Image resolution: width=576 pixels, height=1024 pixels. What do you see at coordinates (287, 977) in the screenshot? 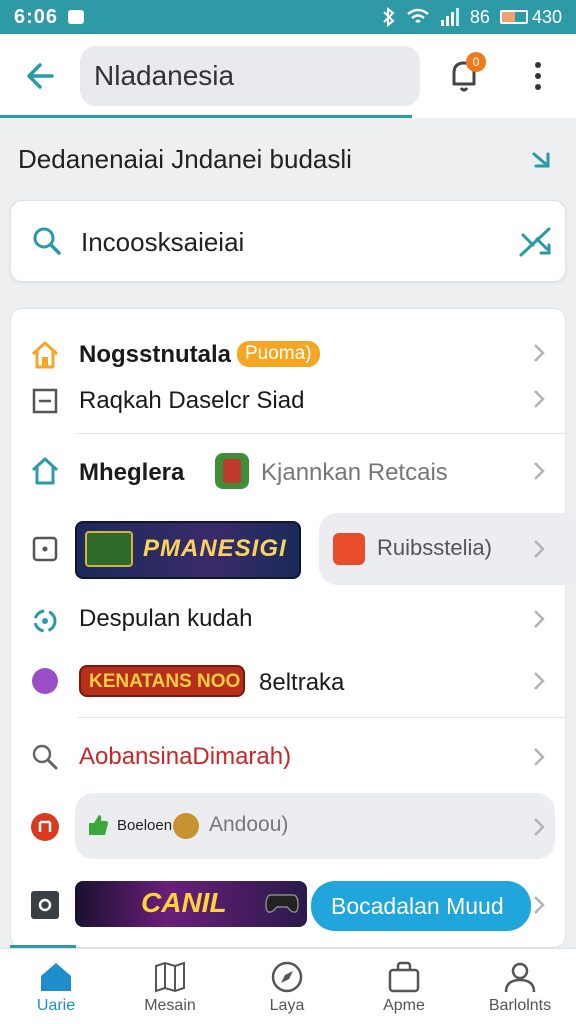
I see `compass-icon` at bounding box center [287, 977].